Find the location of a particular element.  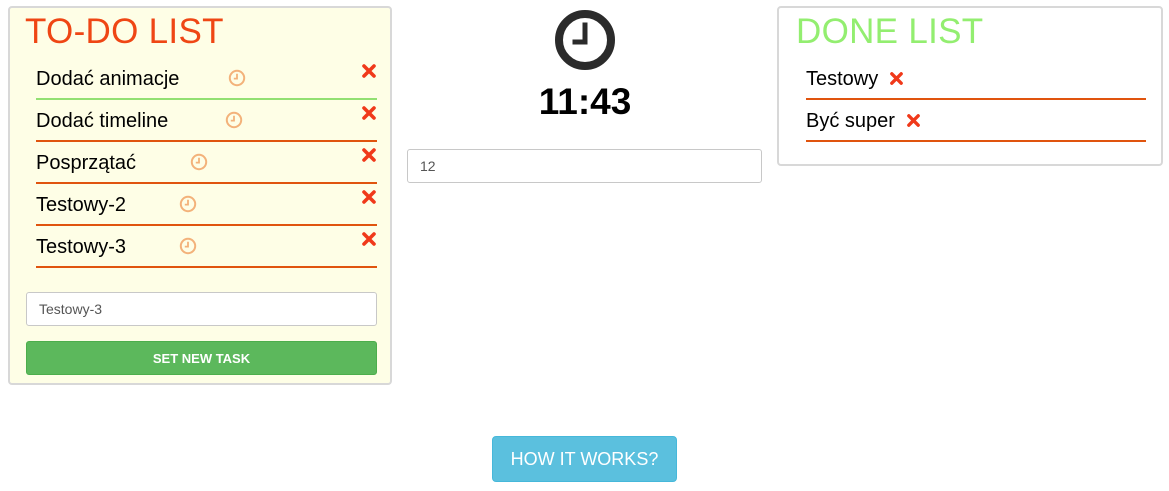

set-new-task-button: SET NEW TASK is located at coordinates (201, 358).